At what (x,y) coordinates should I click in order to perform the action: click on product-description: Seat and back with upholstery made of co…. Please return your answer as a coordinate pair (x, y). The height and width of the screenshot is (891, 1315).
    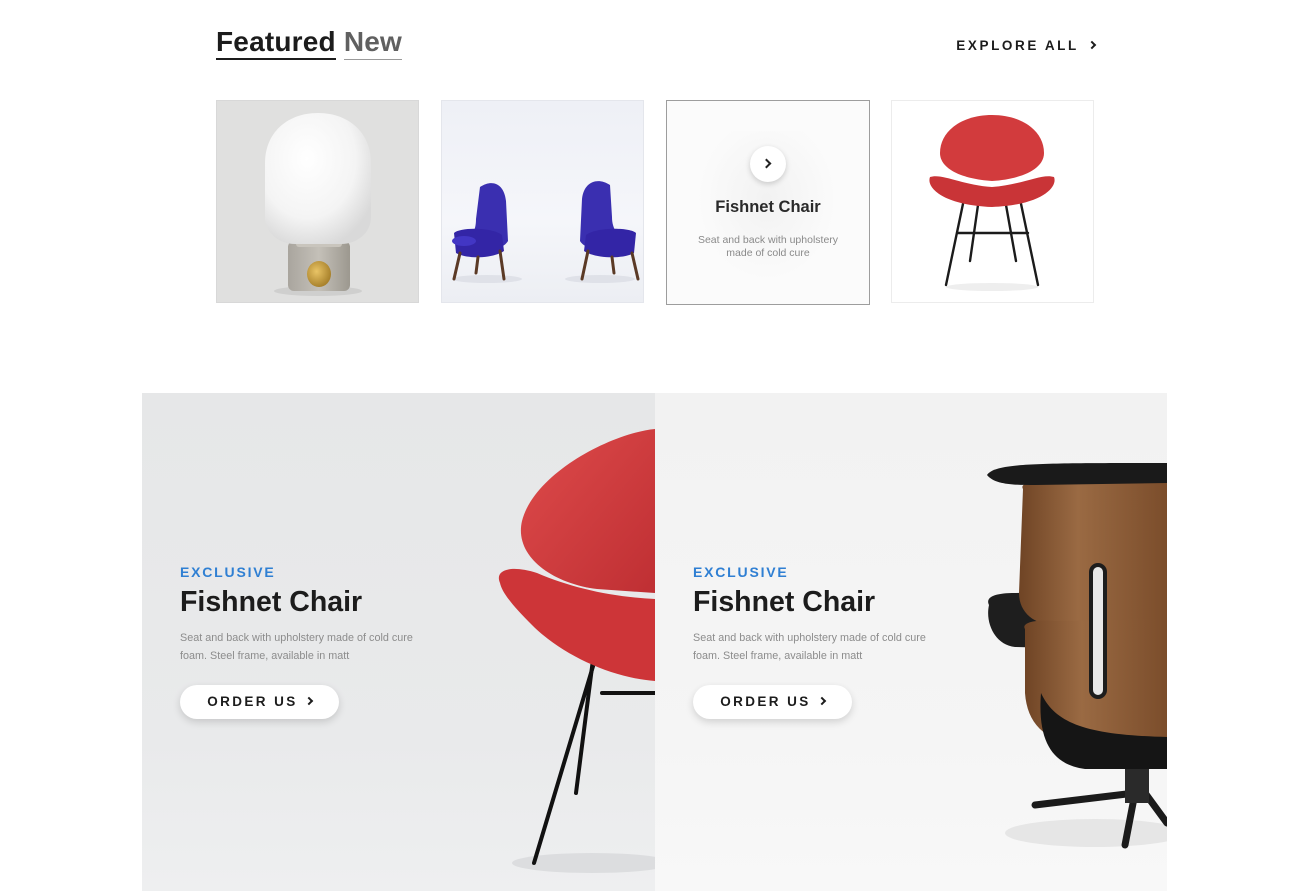
    Looking at the image, I should click on (768, 246).